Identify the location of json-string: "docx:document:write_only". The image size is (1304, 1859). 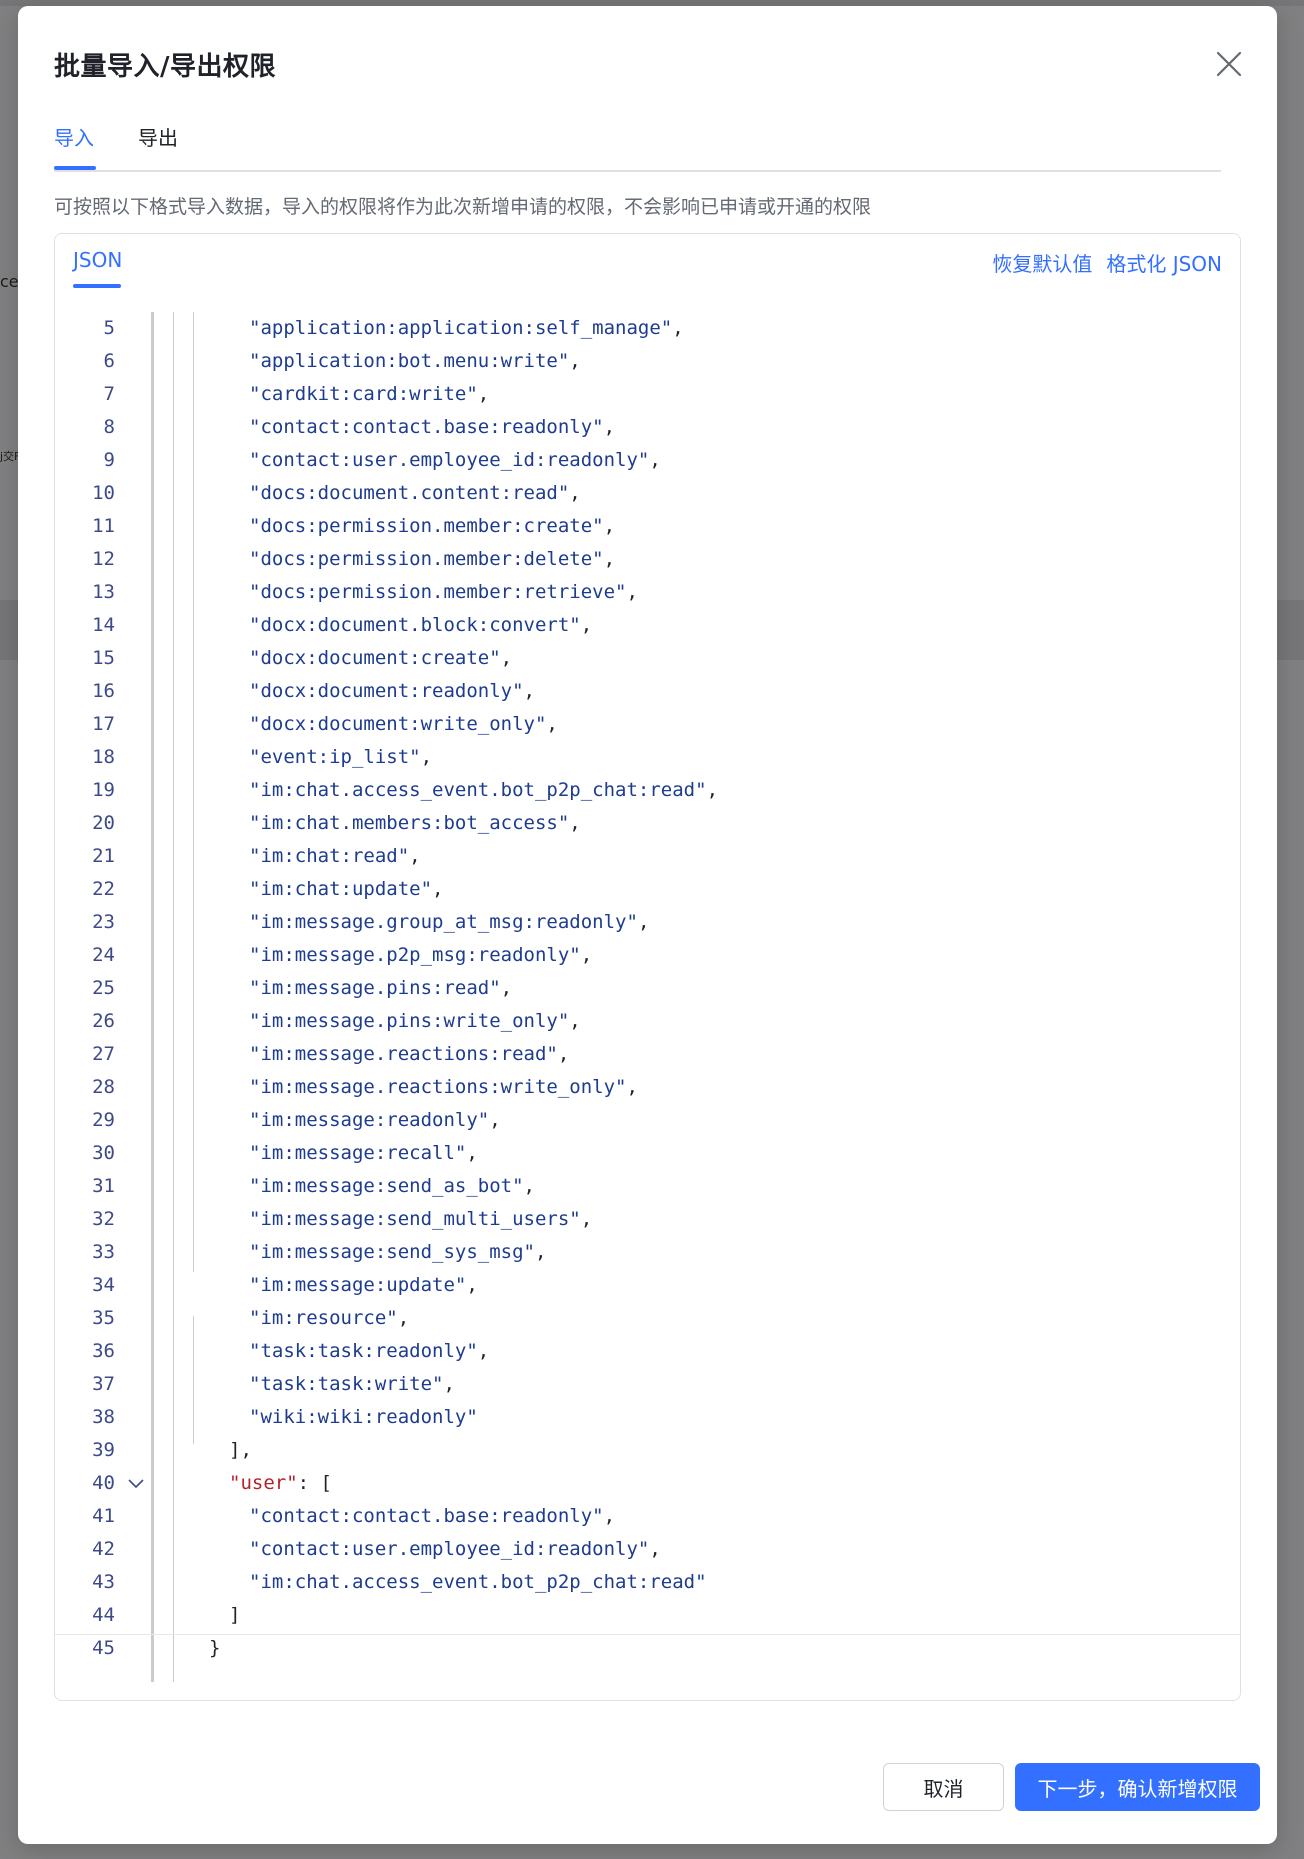
(398, 724).